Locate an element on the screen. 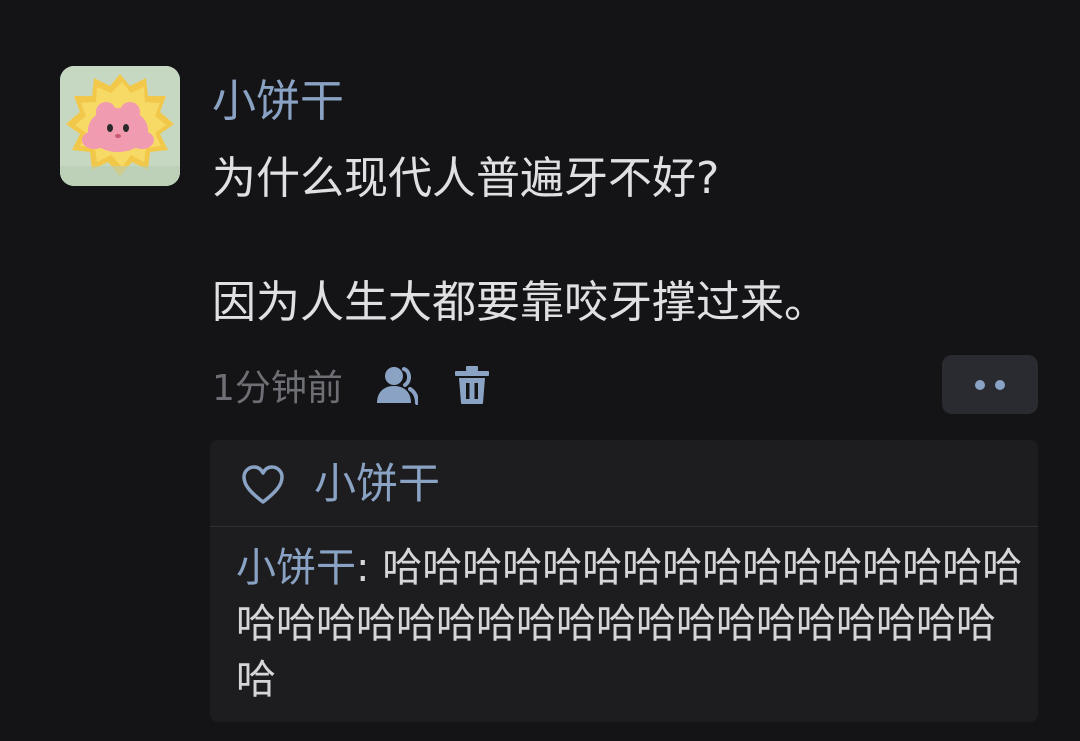 Image resolution: width=1080 pixels, height=741 pixels. comment-author: 小饼干 is located at coordinates (296, 568).